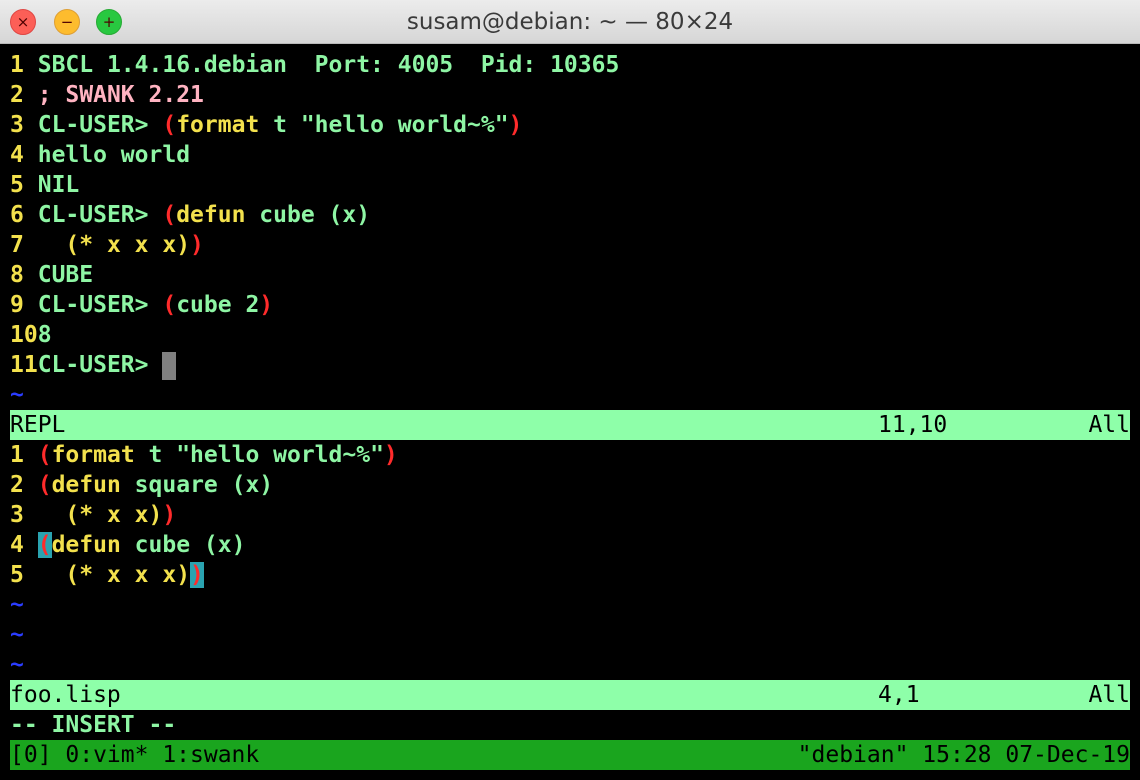 The height and width of the screenshot is (780, 1140). I want to click on title-bar: × − + susam@debian: ~ — 80×24, so click(570, 22).